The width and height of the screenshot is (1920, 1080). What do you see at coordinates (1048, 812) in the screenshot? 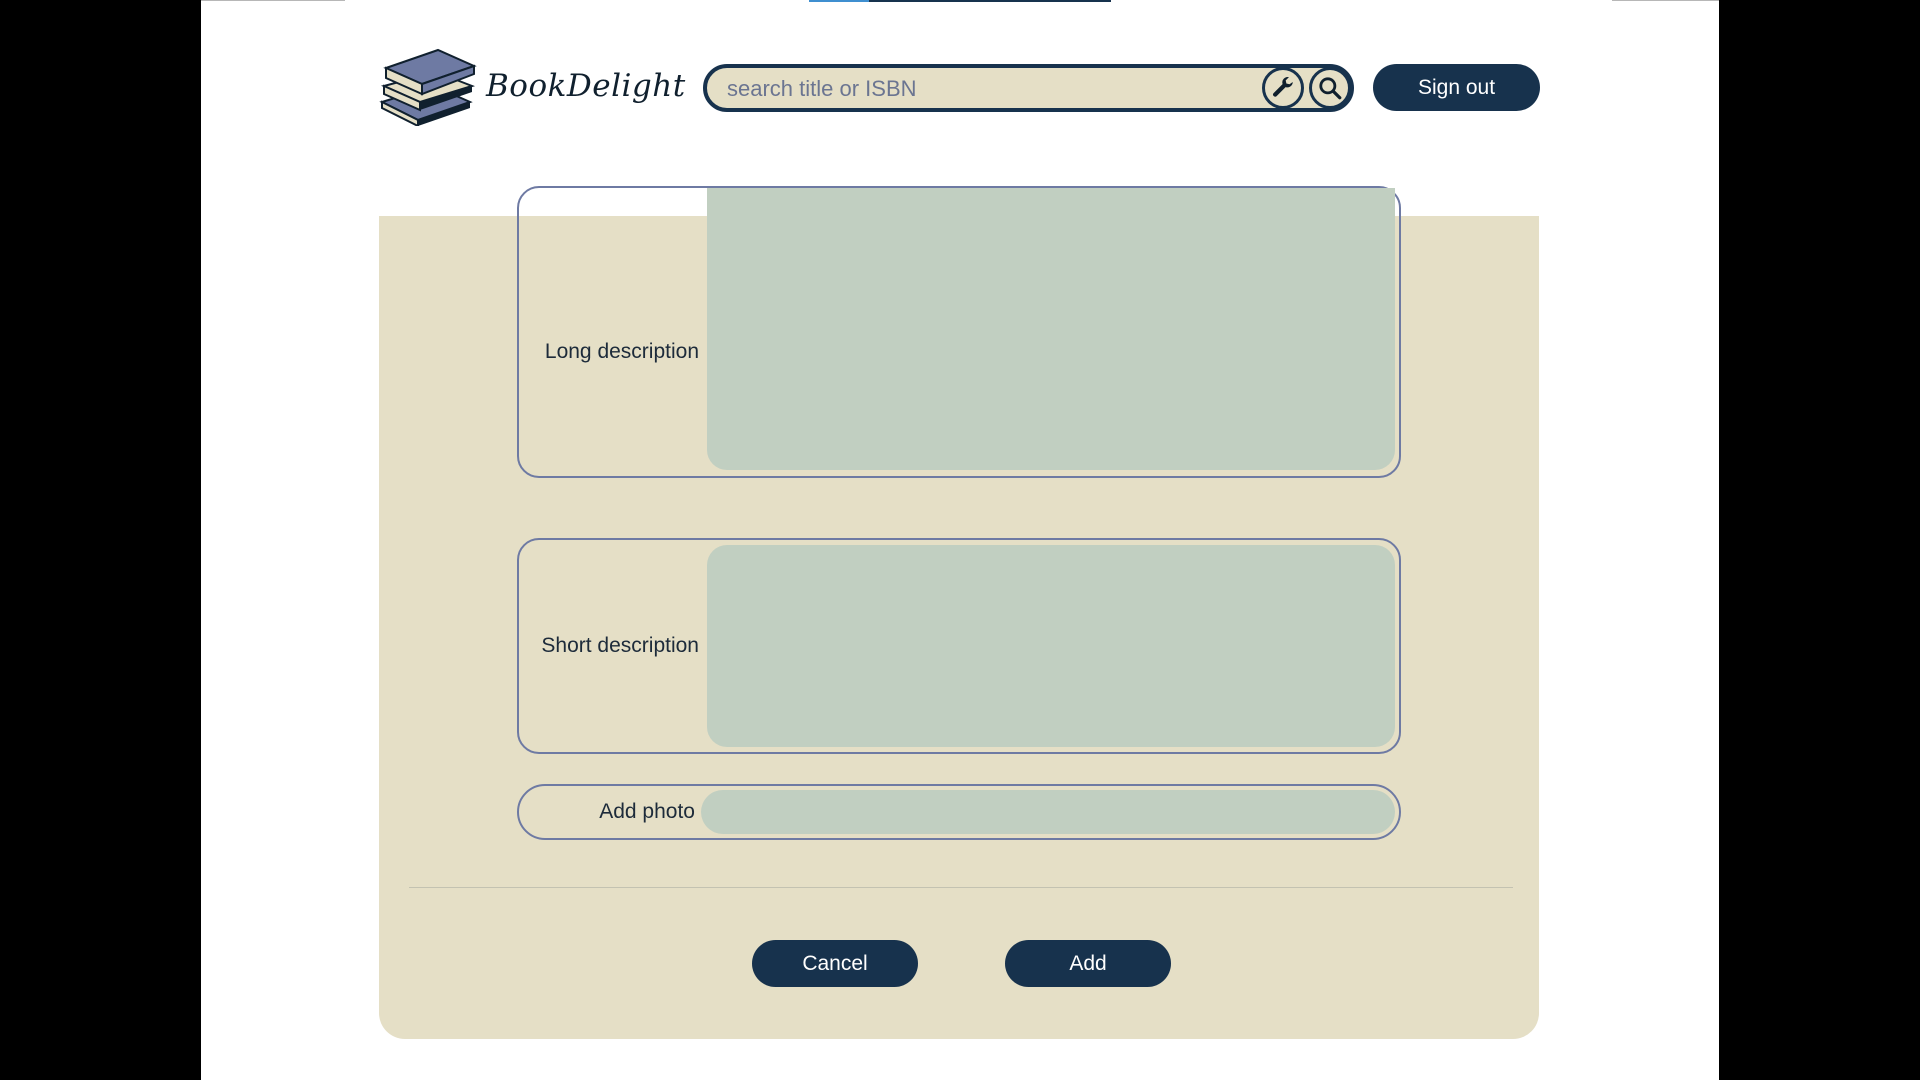
I see `photo-upload-input` at bounding box center [1048, 812].